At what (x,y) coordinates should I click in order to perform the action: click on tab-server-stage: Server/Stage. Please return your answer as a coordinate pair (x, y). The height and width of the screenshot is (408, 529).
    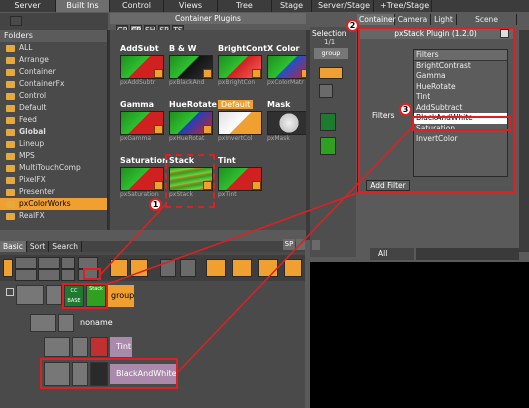
    Looking at the image, I should click on (343, 6).